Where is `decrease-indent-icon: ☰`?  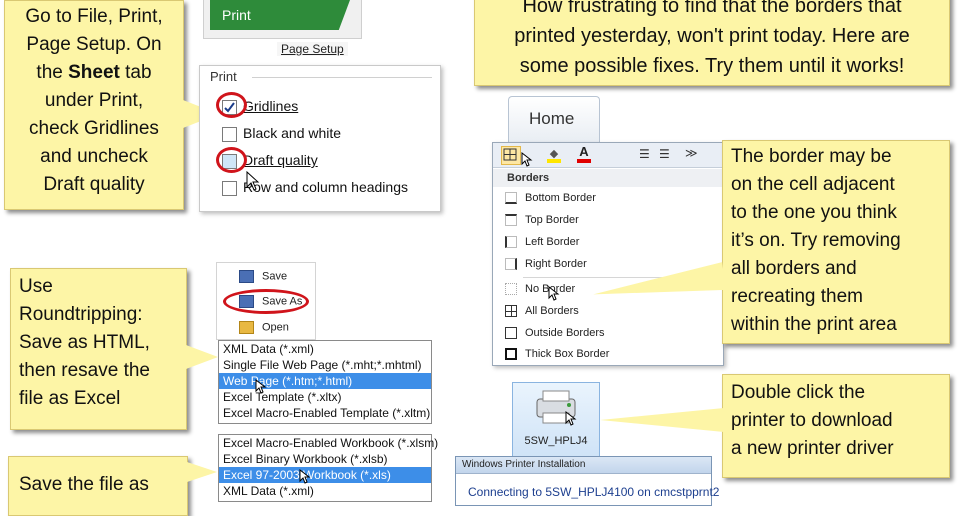
decrease-indent-icon: ☰ is located at coordinates (644, 154).